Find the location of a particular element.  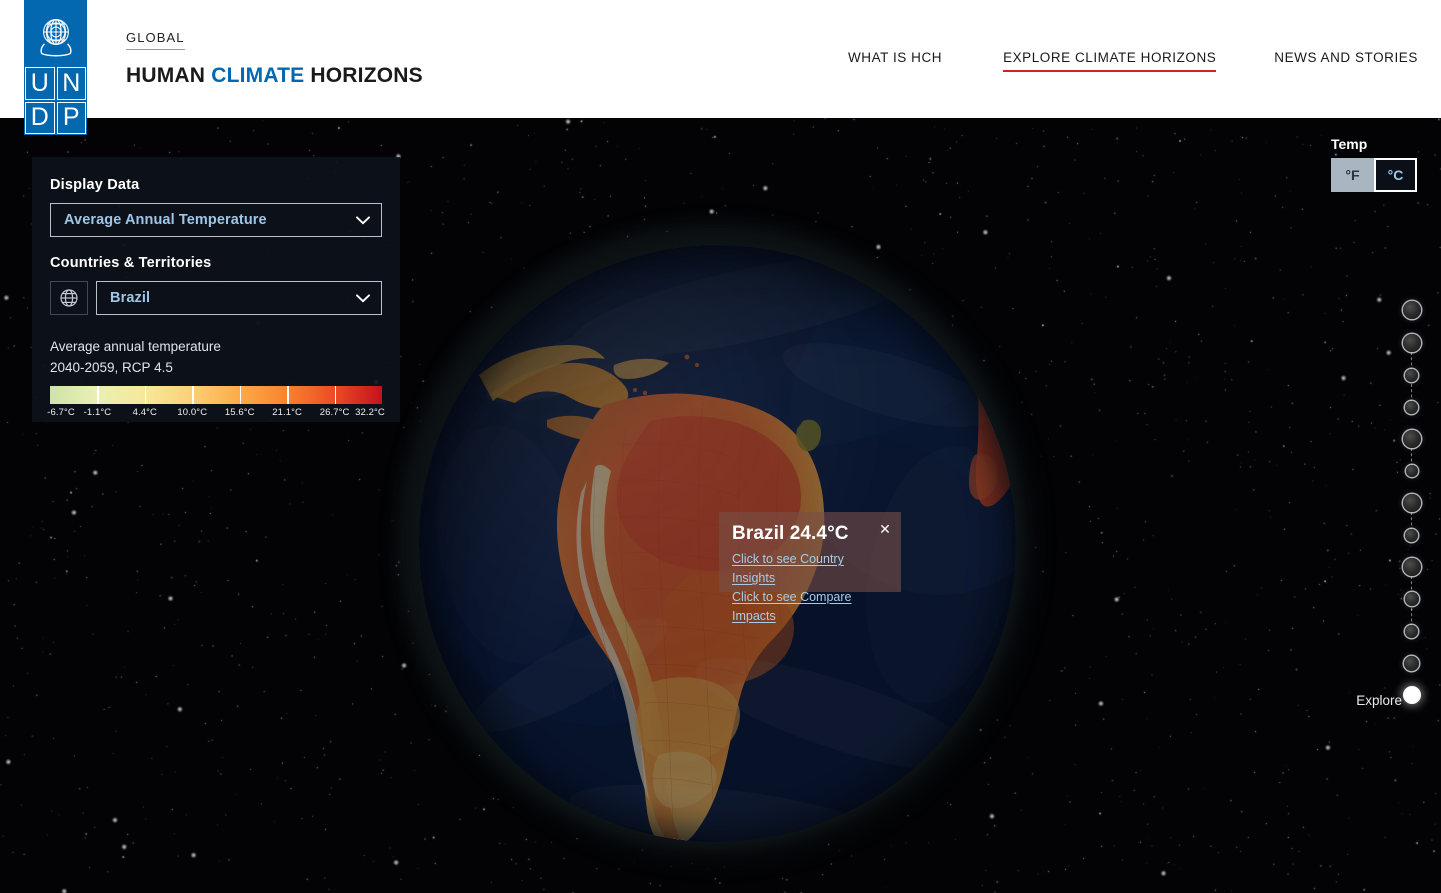

timeline-slider is located at coordinates (1412, 502).